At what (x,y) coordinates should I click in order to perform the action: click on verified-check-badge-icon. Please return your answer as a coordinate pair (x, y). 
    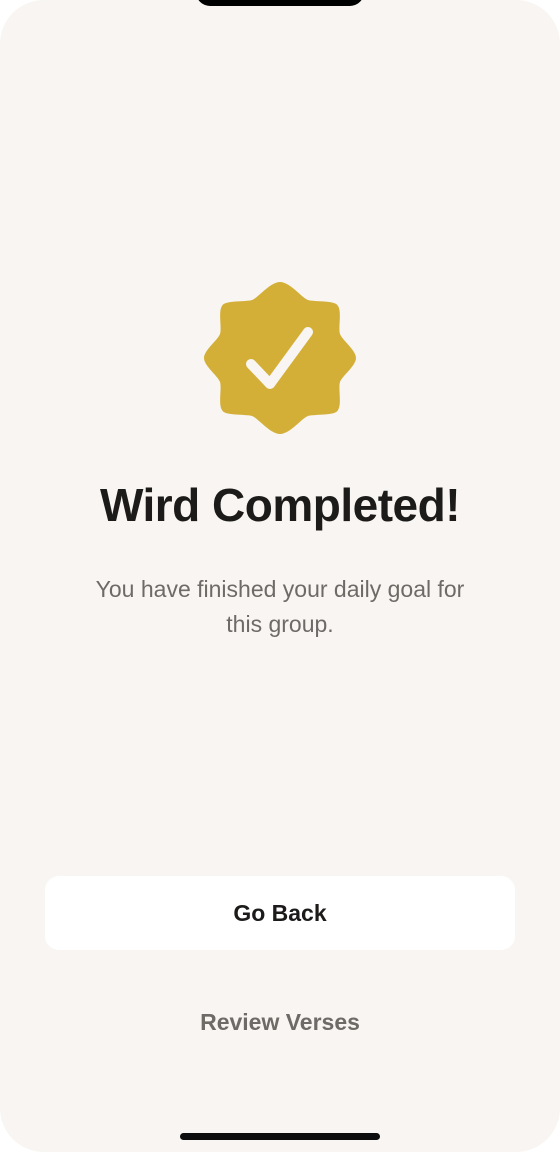
    Looking at the image, I should click on (280, 358).